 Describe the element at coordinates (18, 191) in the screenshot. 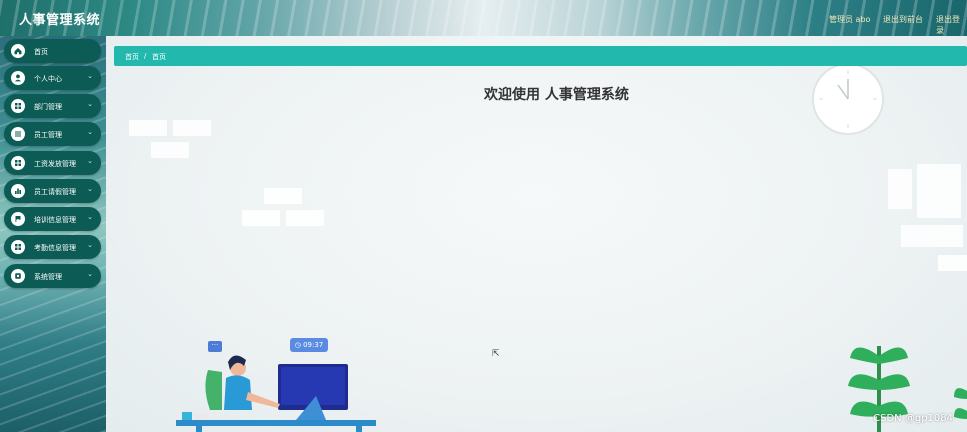

I see `bar-chart-icon` at that location.